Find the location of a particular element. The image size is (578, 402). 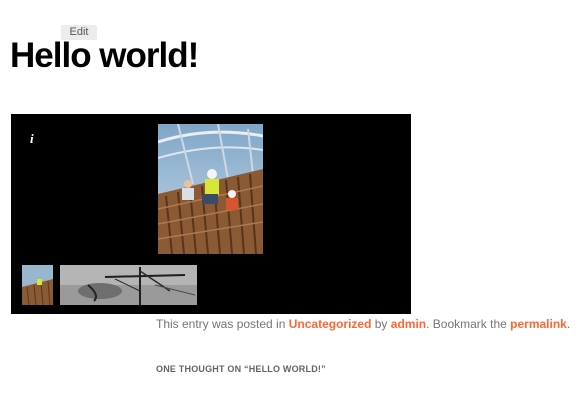

gallery-main-image is located at coordinates (210, 189).